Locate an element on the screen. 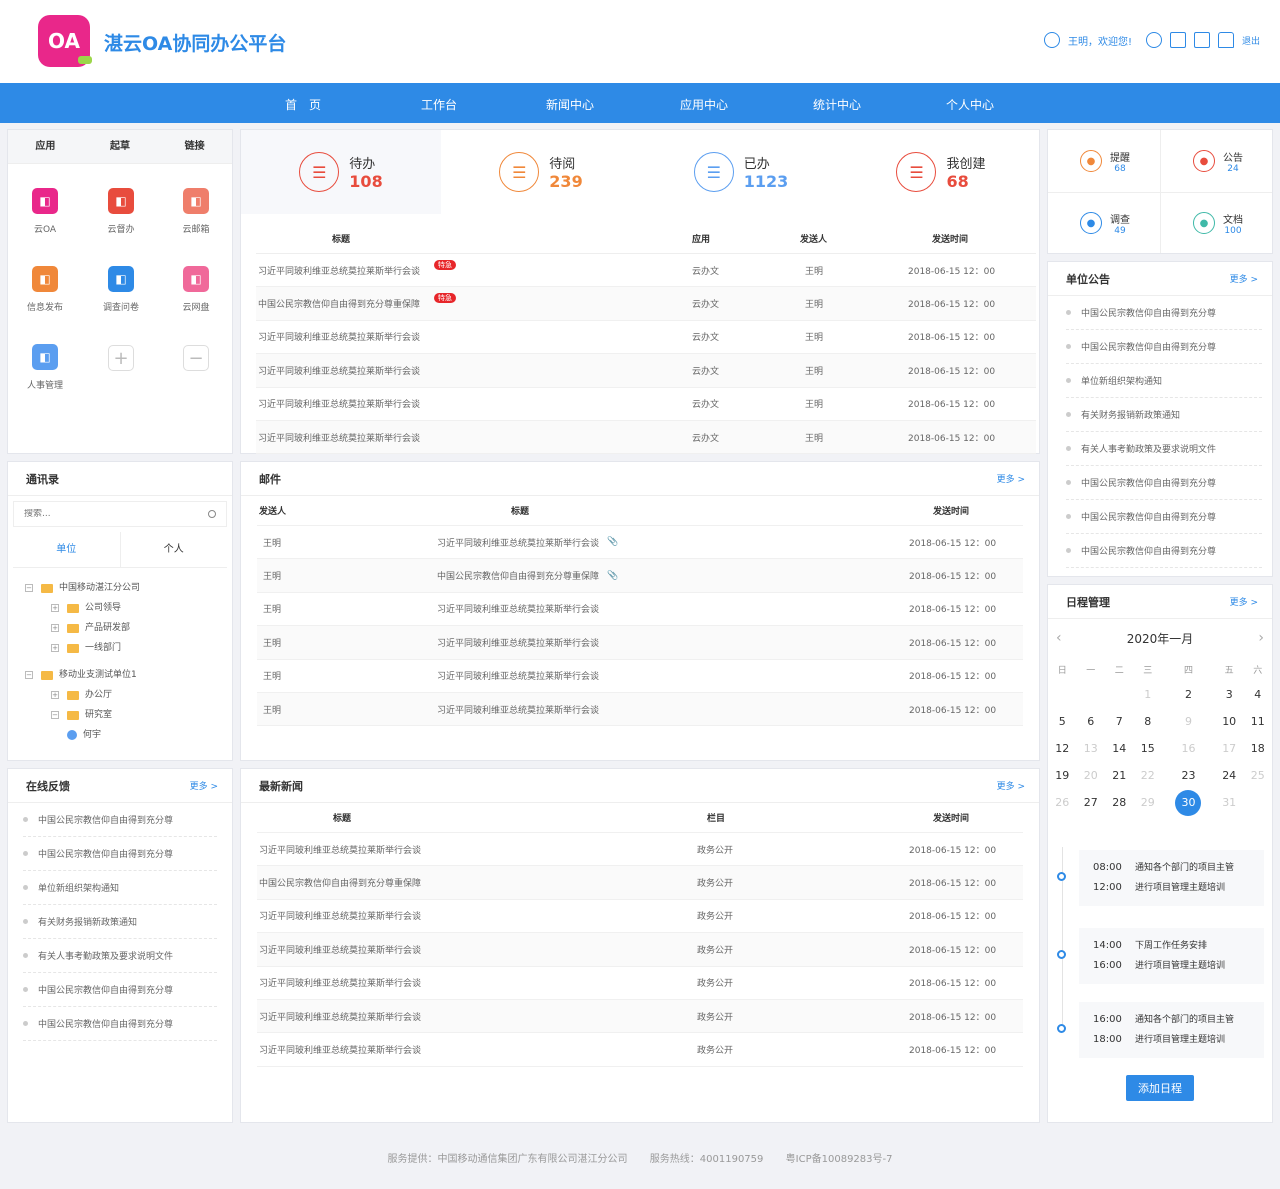 The width and height of the screenshot is (1280, 1189). tree-node: − 移动业支测试单位1 is located at coordinates (128, 675).